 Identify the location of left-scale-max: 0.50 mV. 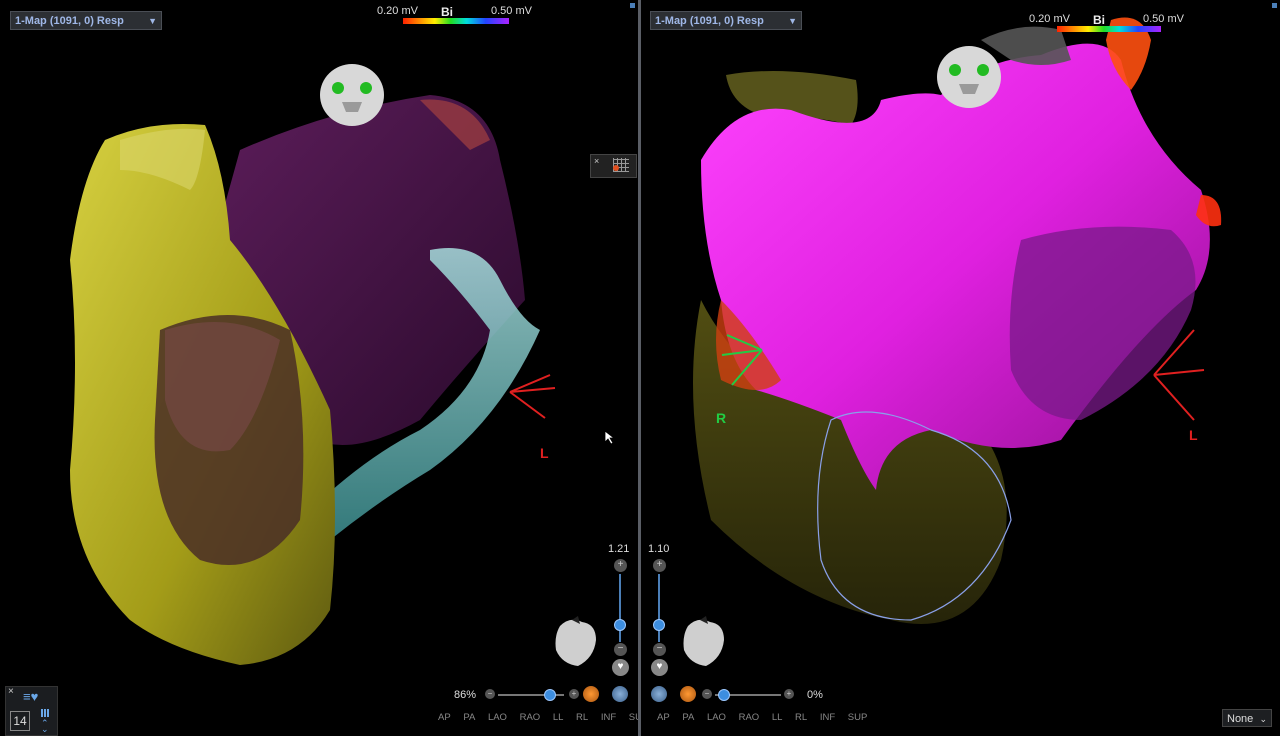
(511, 11).